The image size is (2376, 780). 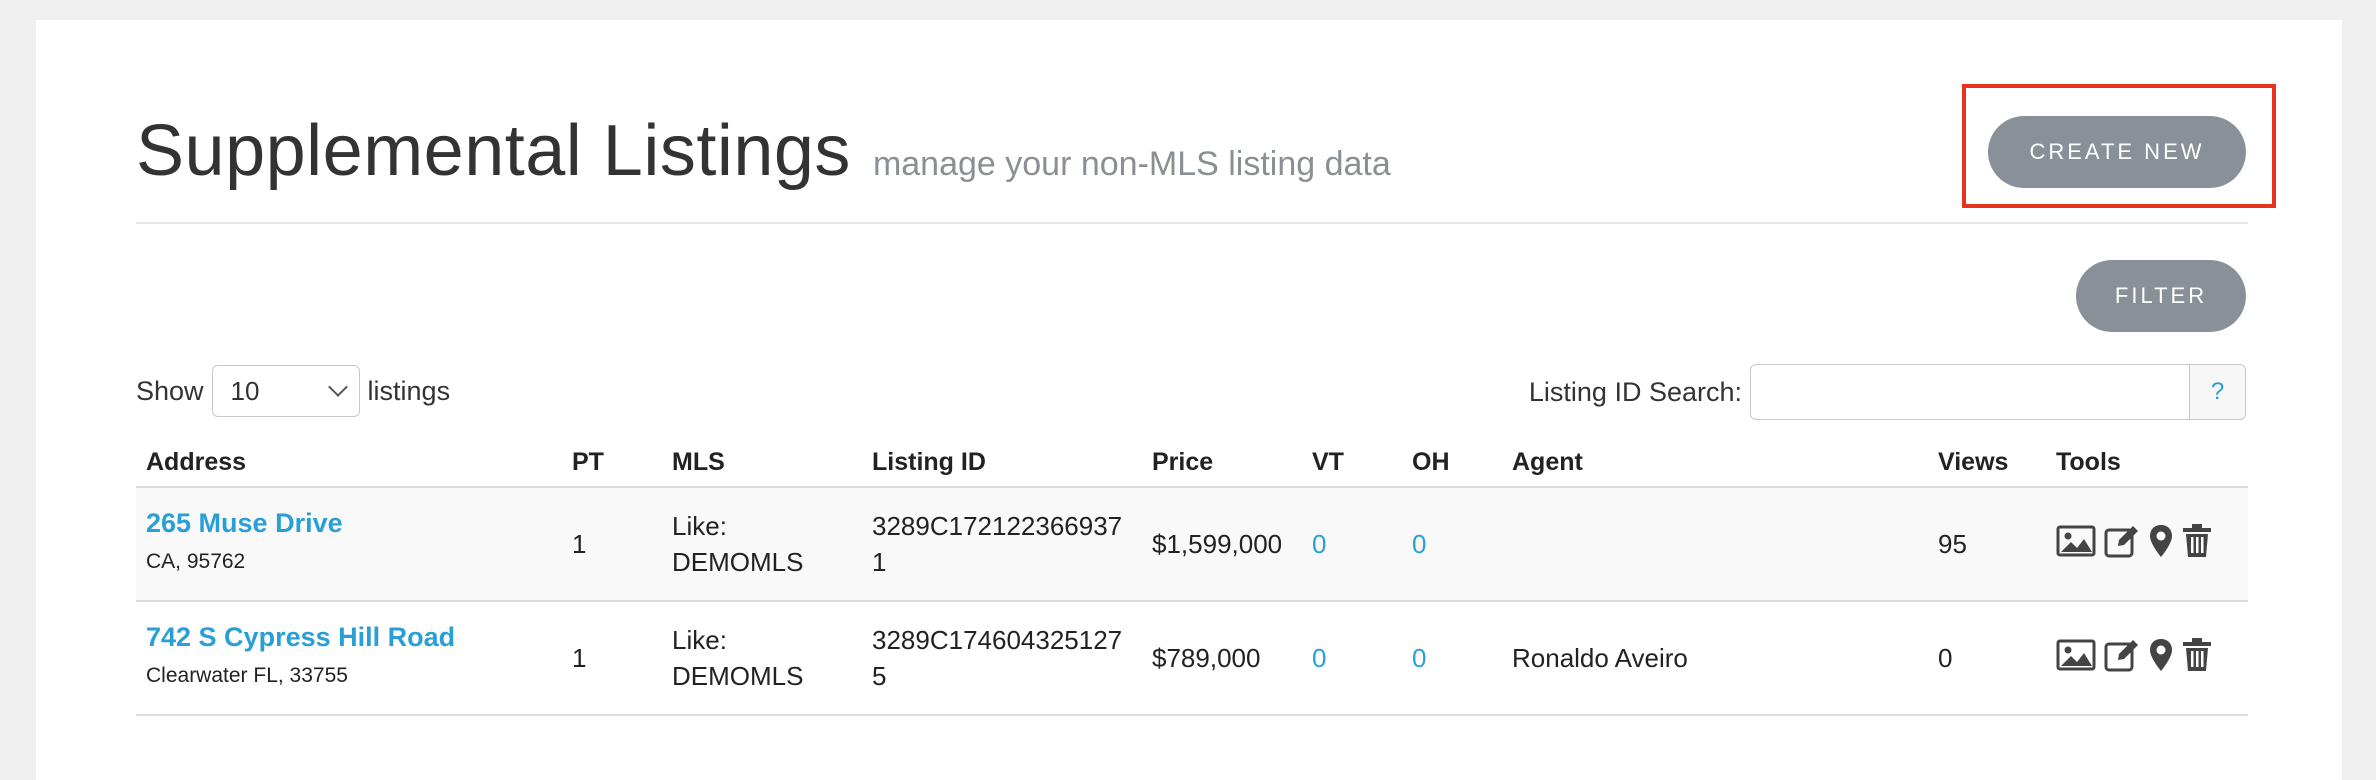 I want to click on listing-id: 3289C174604325127 5, so click(x=997, y=658).